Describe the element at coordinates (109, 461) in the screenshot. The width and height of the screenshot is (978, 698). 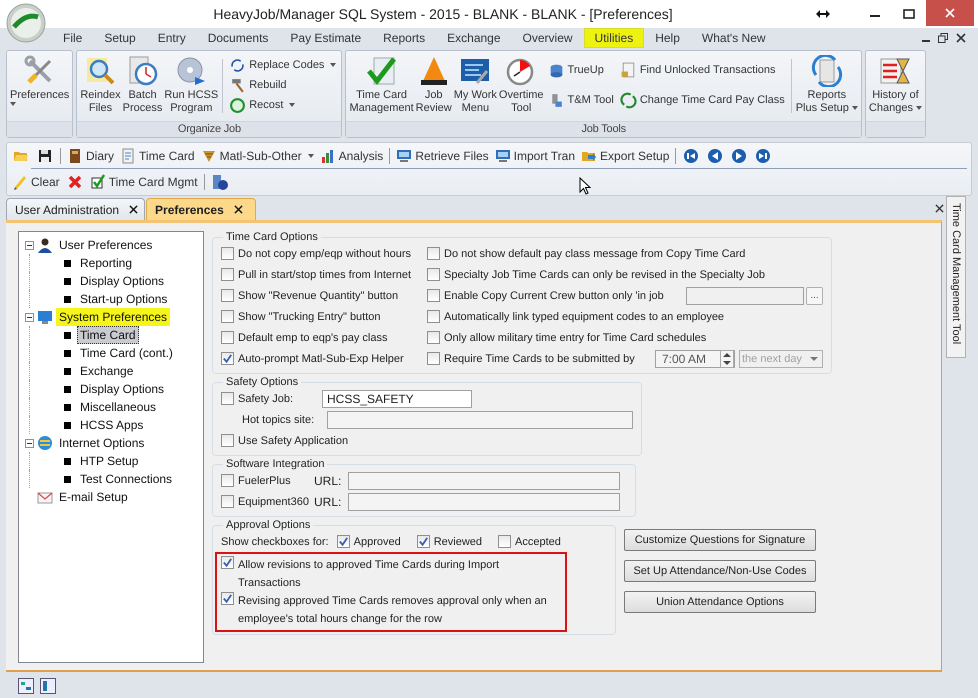
I see `tree-item: HTP Setup` at that location.